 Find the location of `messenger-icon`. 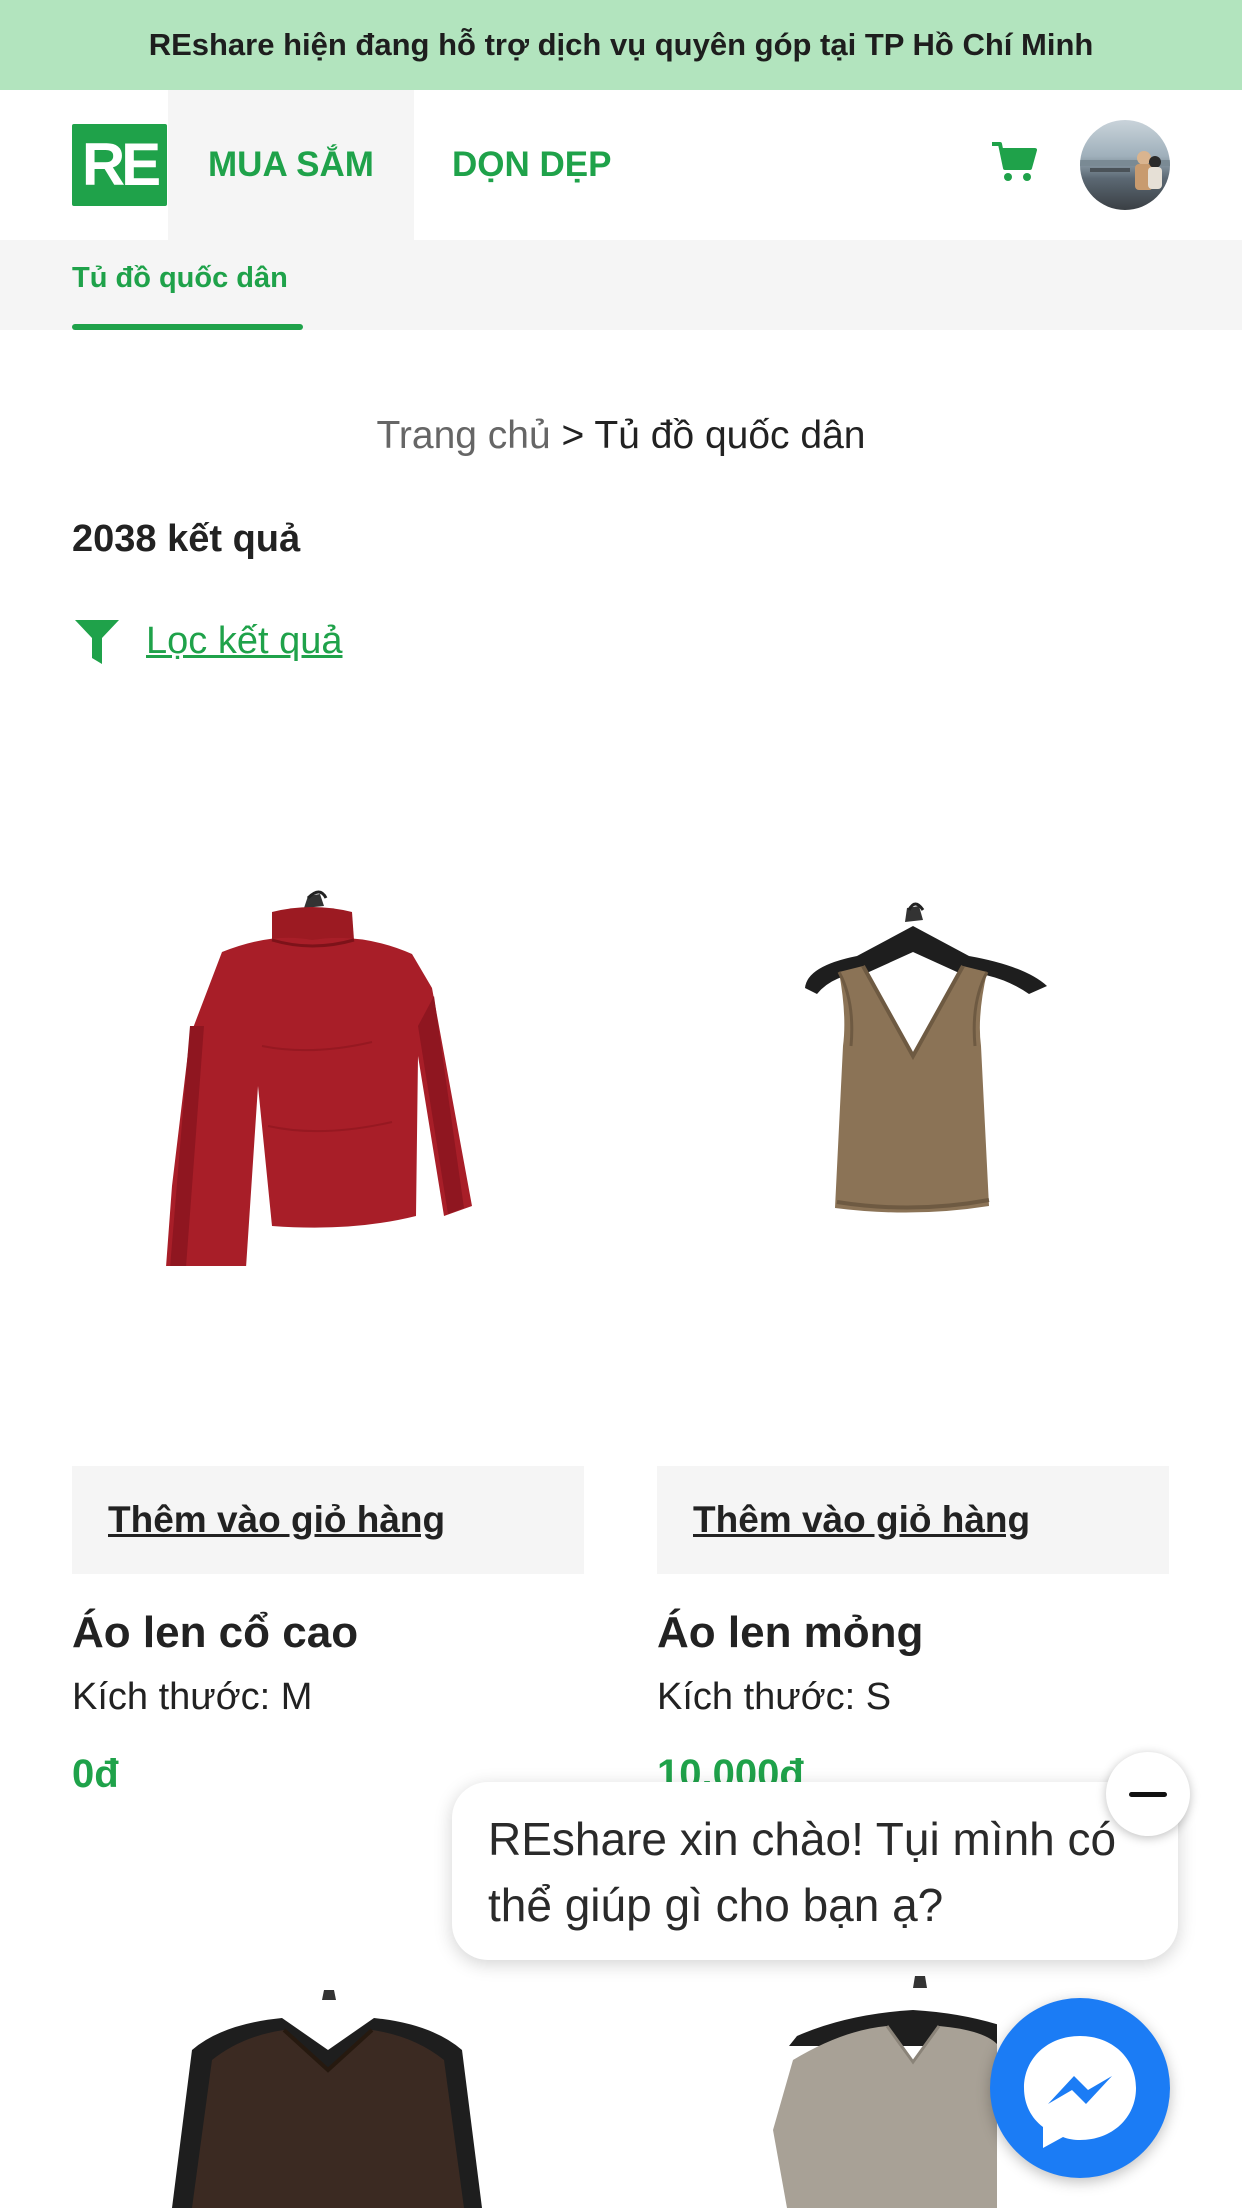

messenger-icon is located at coordinates (1080, 2088).